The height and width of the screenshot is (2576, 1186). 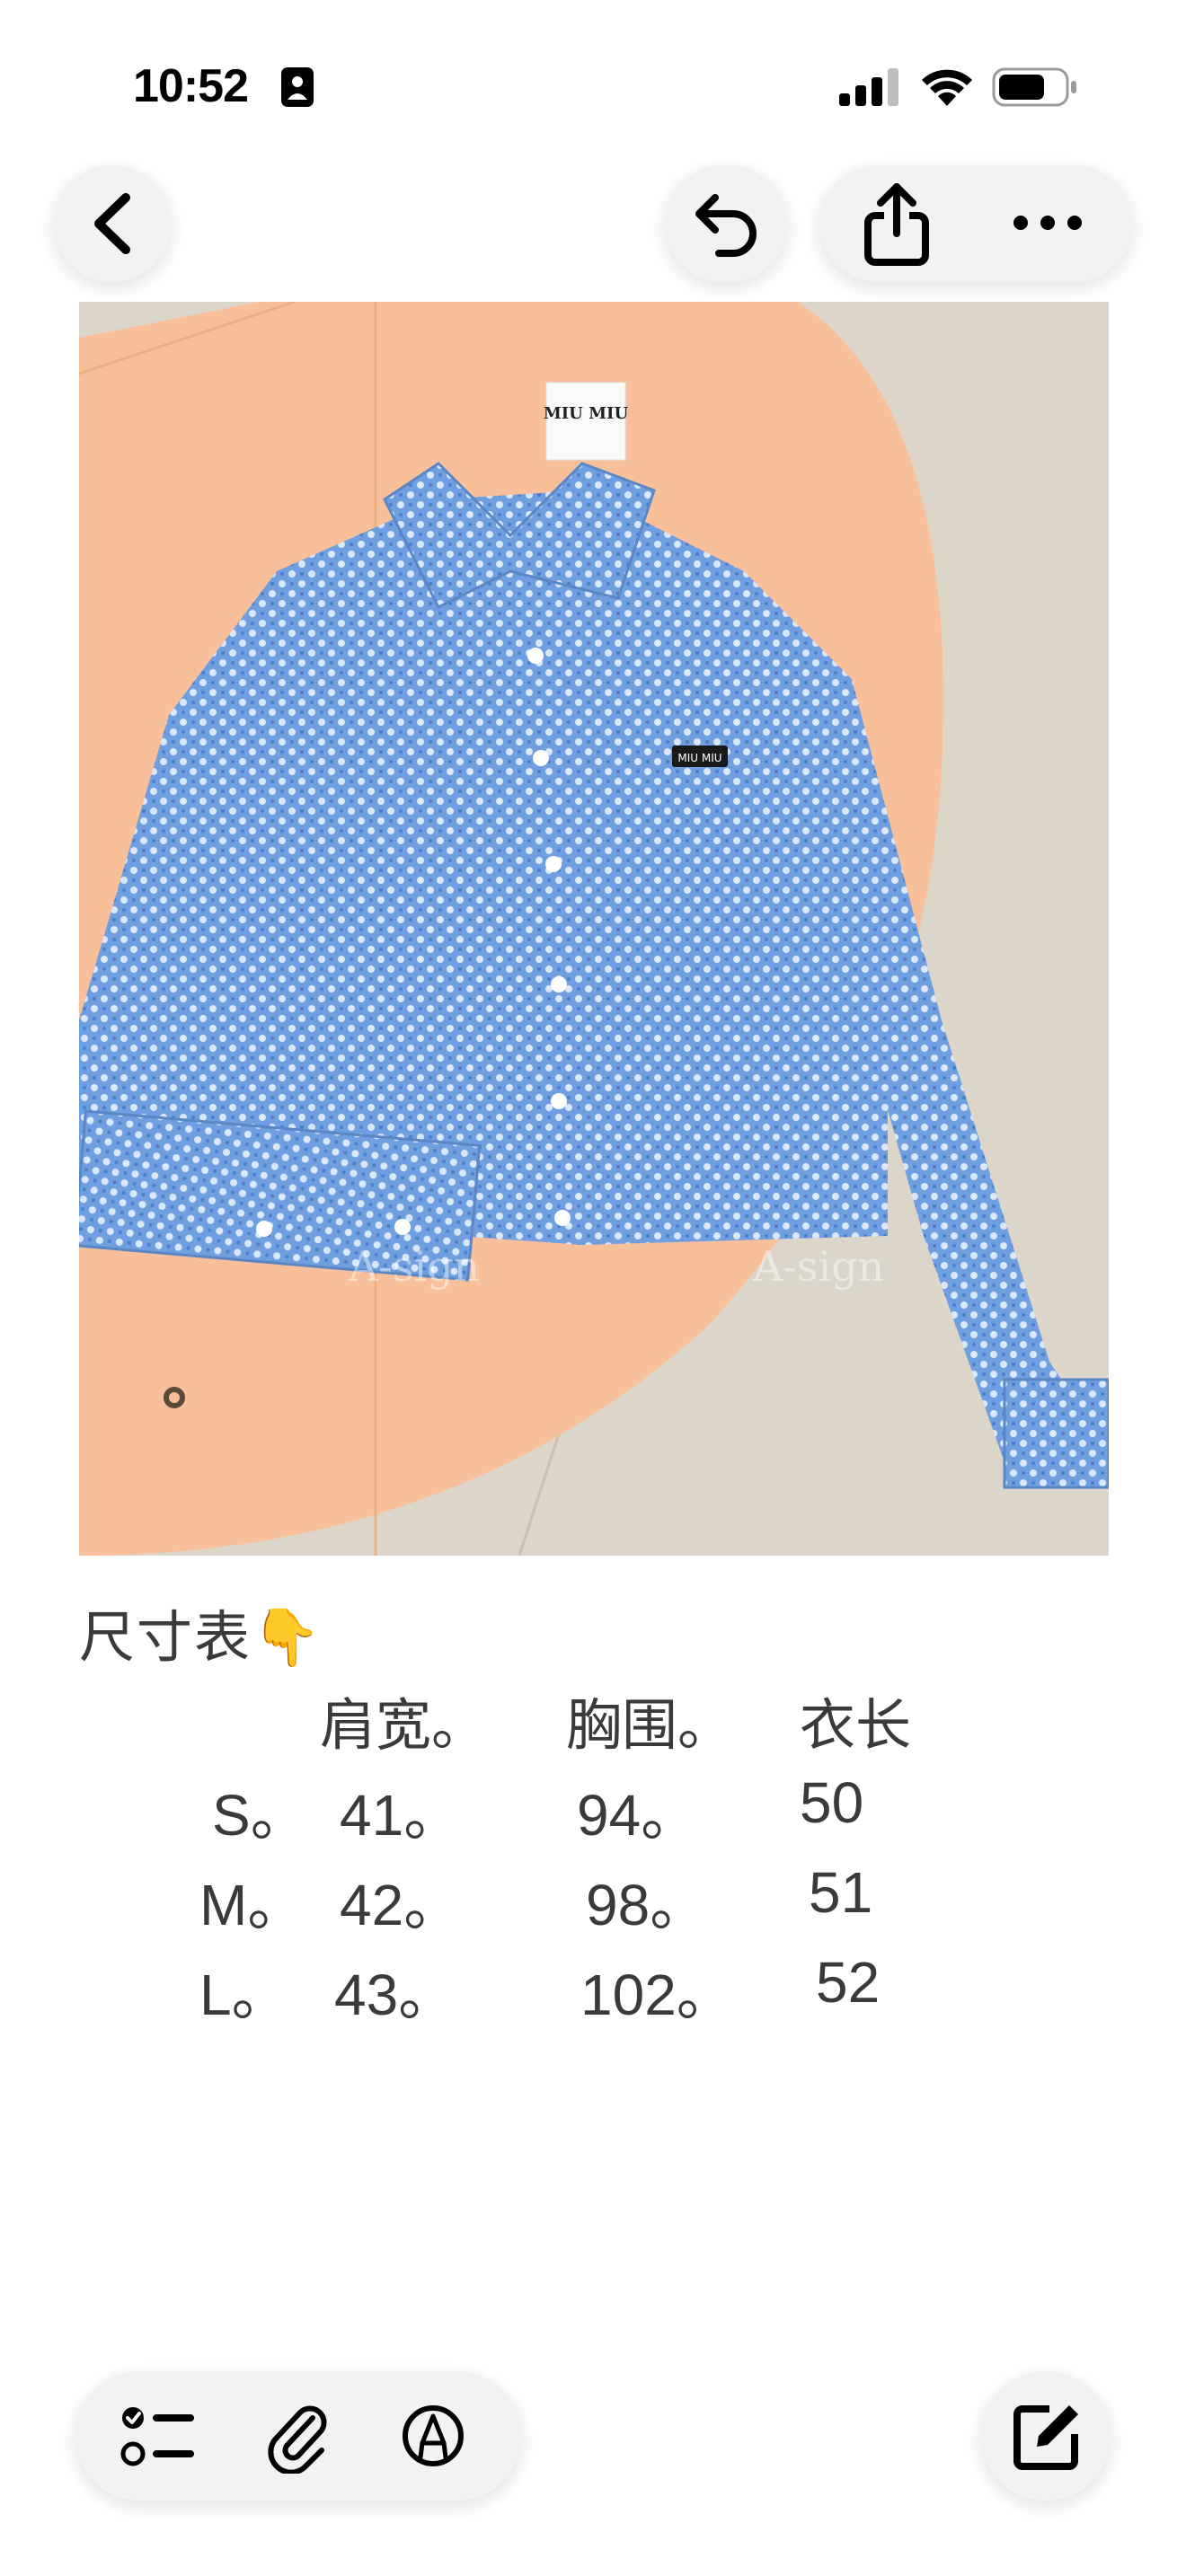 I want to click on back-chevron-icon, so click(x=112, y=223).